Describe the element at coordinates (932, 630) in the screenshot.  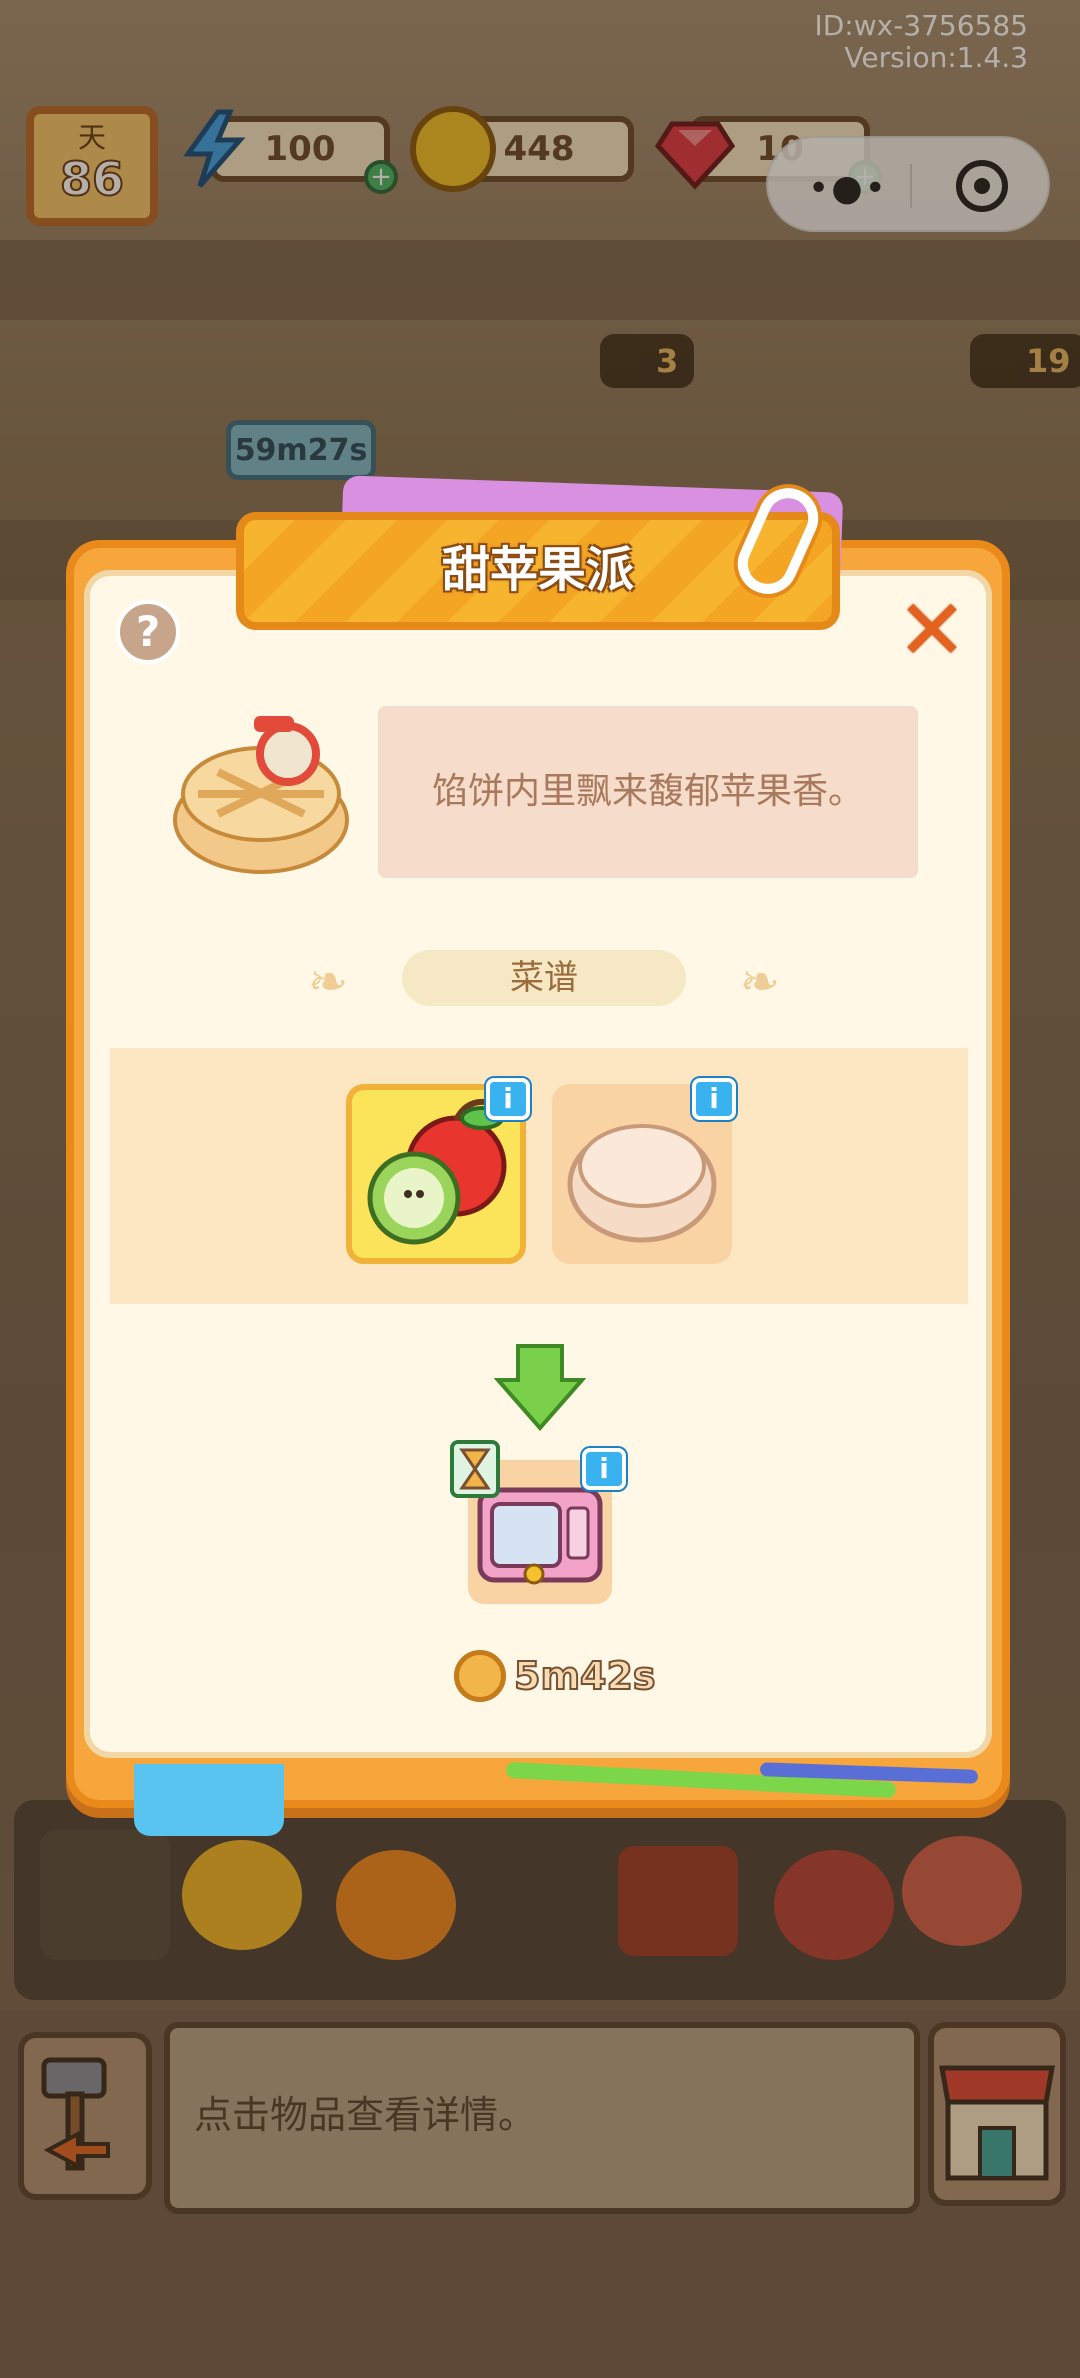
I see `close-button: ✕` at that location.